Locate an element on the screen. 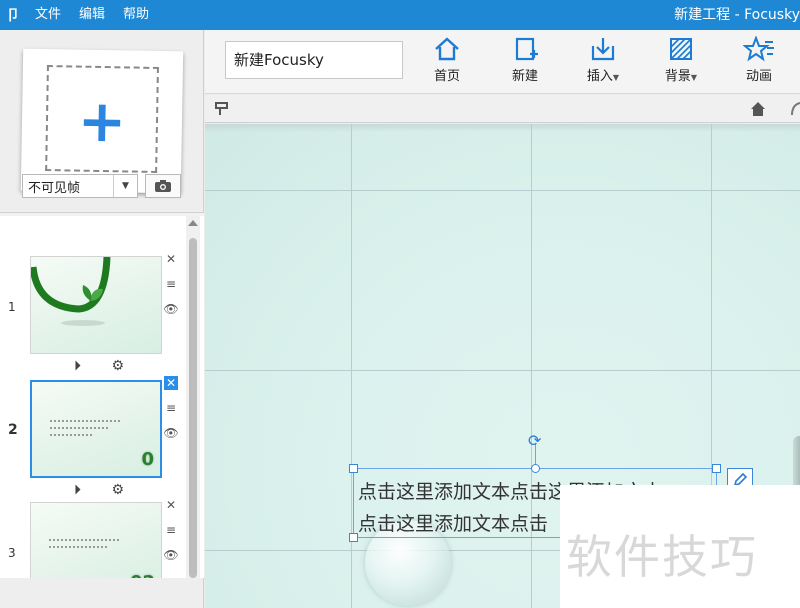 Image resolution: width=800 pixels, height=608 pixels. frame-type-select: 不可见帧 ▼ is located at coordinates (80, 186).